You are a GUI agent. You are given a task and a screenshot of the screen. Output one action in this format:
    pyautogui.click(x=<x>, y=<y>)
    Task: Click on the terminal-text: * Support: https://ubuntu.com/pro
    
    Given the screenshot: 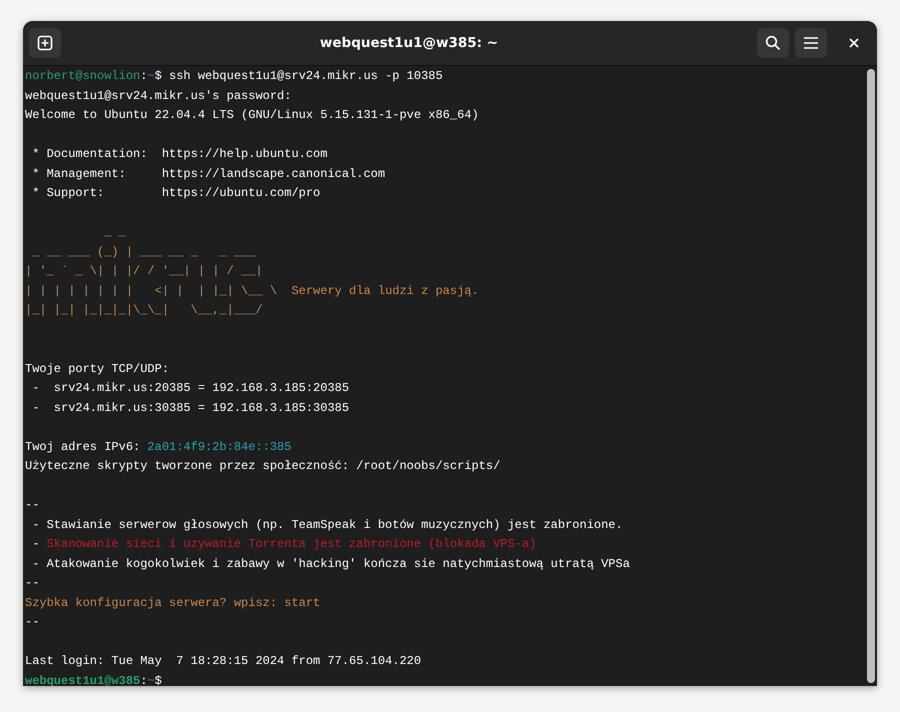 What is the action you would take?
    pyautogui.click(x=175, y=193)
    